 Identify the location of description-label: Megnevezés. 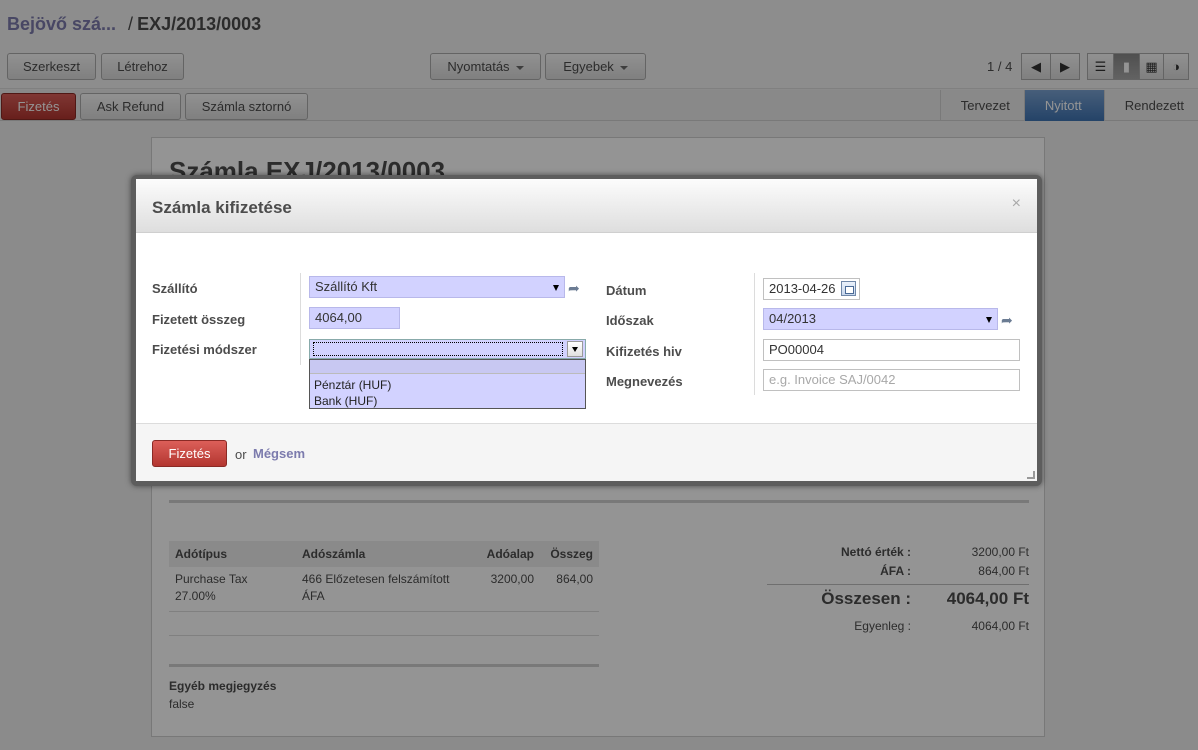
(644, 381).